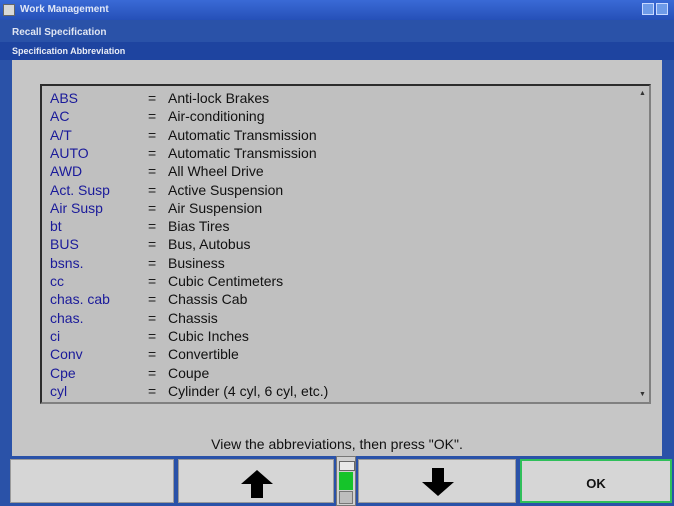 The width and height of the screenshot is (674, 506). What do you see at coordinates (596, 483) in the screenshot?
I see `ok-button-label: OK` at bounding box center [596, 483].